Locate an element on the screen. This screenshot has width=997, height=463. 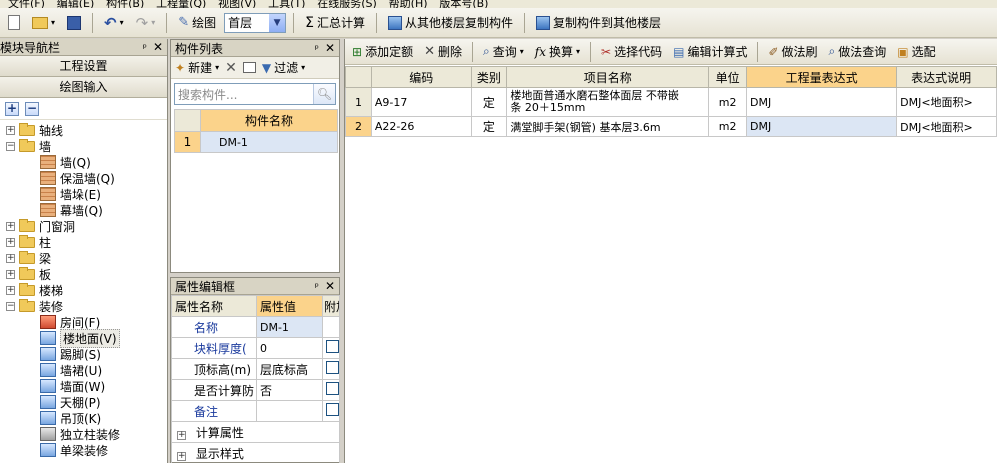
tree-item-ceiling: 天棚(P) is located at coordinates (83, 402).